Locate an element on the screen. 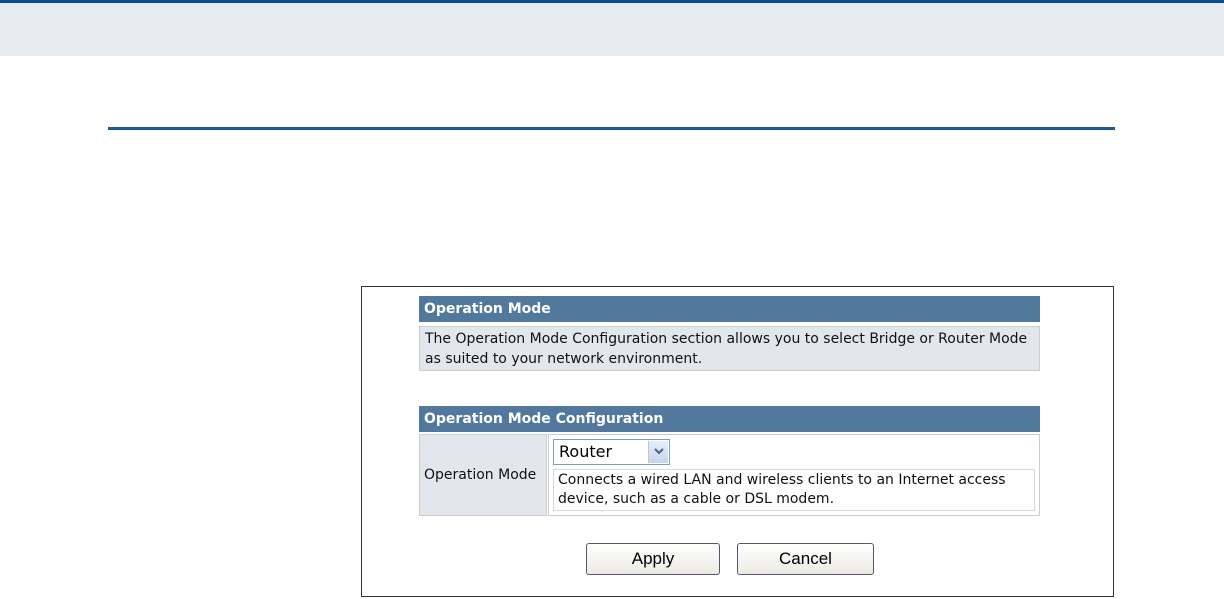  operation-mode-select: Router is located at coordinates (611, 452).